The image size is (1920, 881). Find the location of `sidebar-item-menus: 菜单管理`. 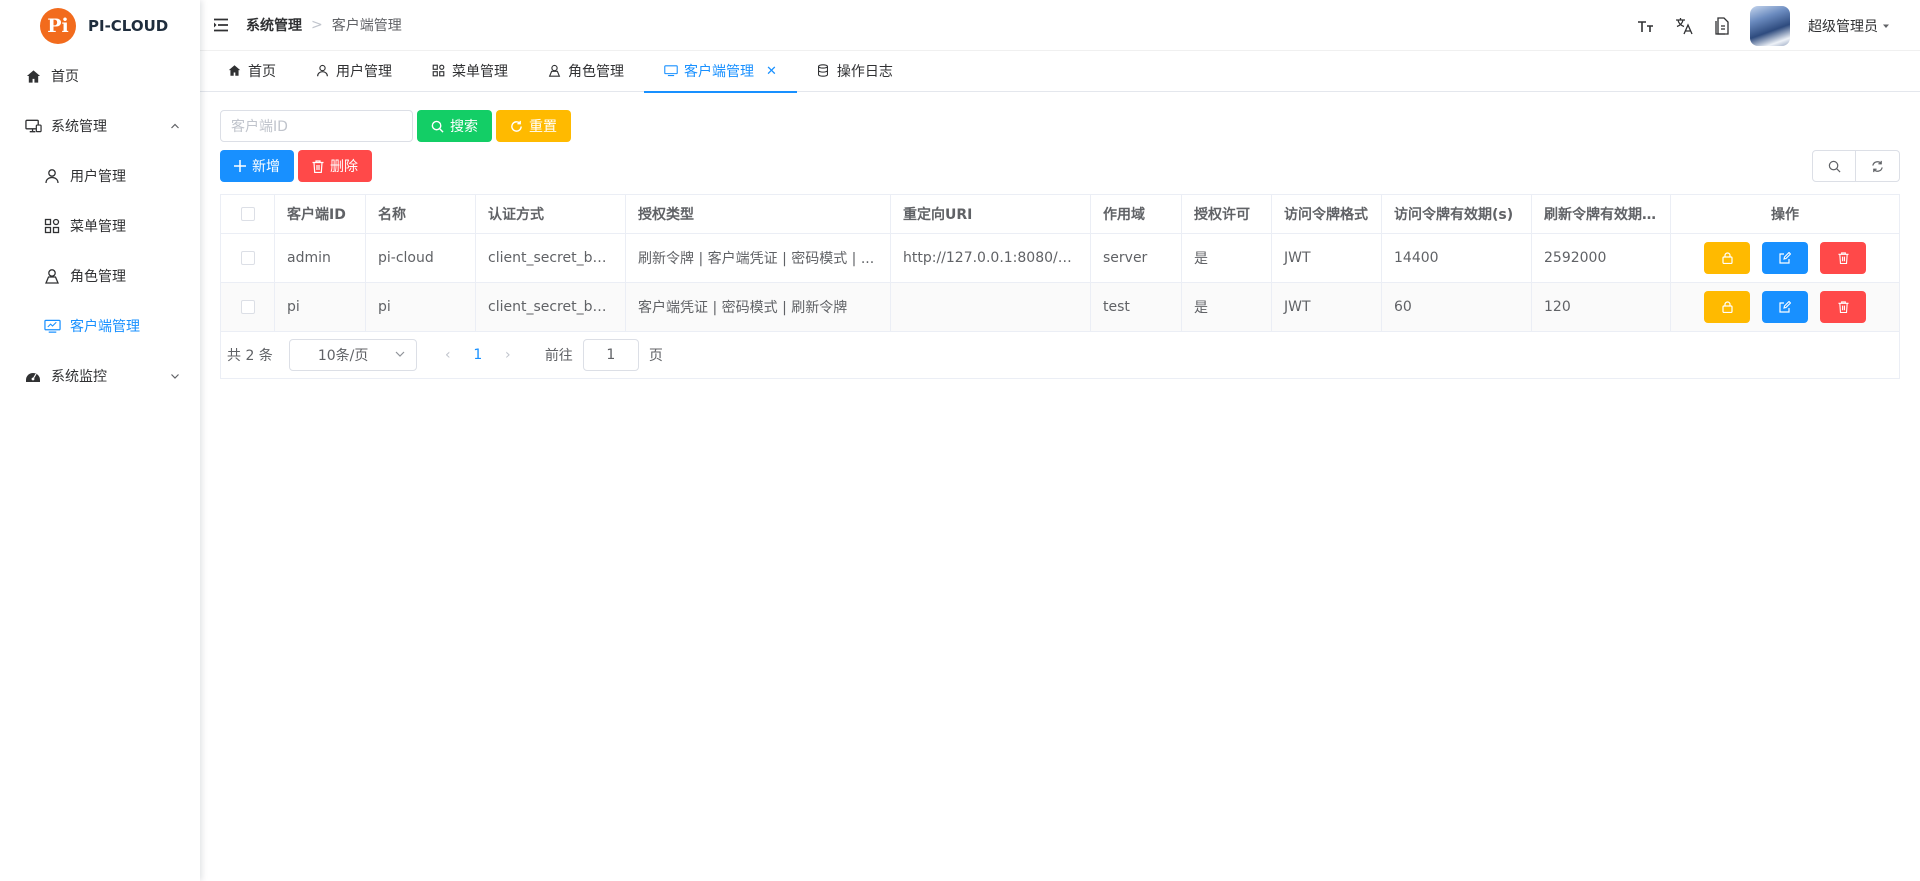

sidebar-item-menus: 菜单管理 is located at coordinates (100, 226).